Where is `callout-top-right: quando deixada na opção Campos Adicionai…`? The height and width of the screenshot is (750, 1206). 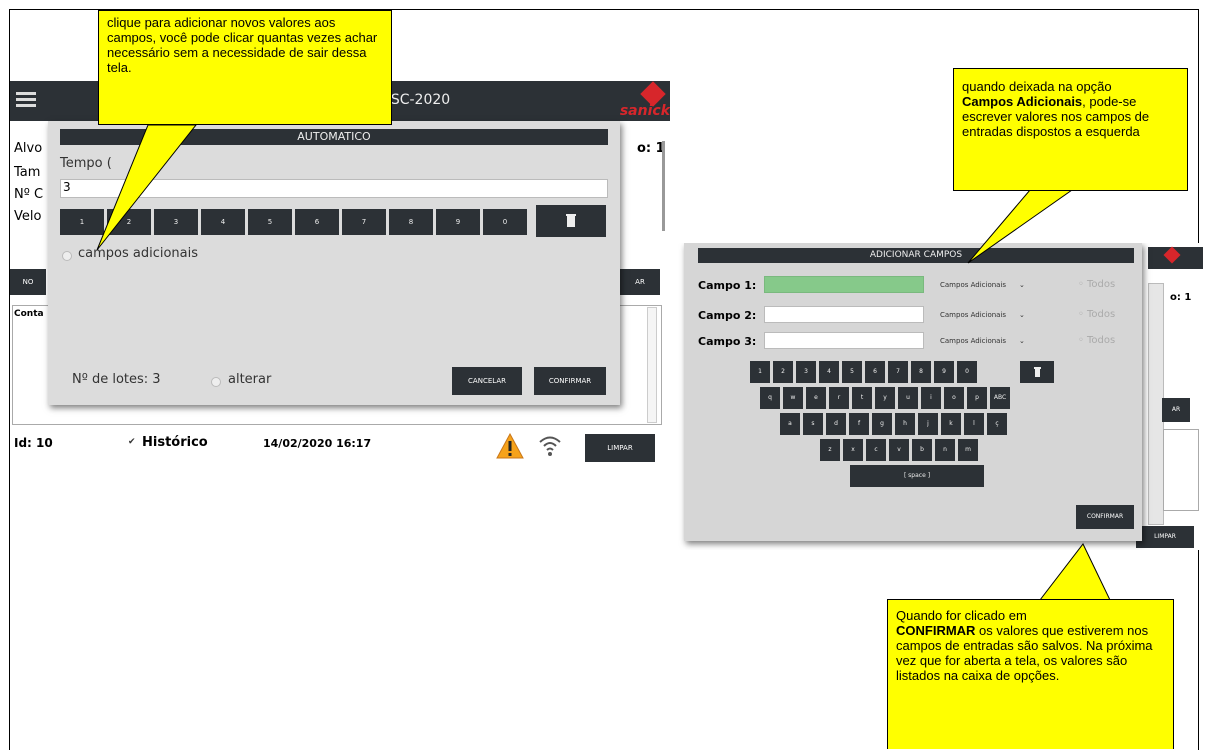 callout-top-right: quando deixada na opção Campos Adicionai… is located at coordinates (1070, 129).